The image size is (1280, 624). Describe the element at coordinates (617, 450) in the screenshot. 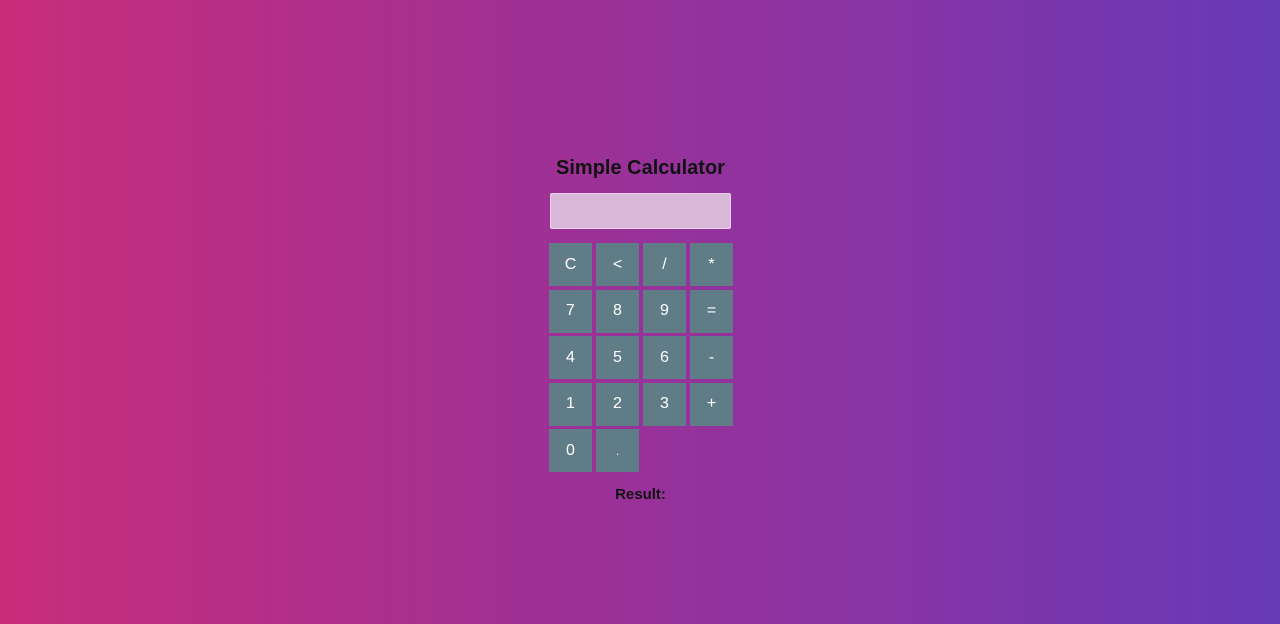

I see `decimal-button: .` at that location.